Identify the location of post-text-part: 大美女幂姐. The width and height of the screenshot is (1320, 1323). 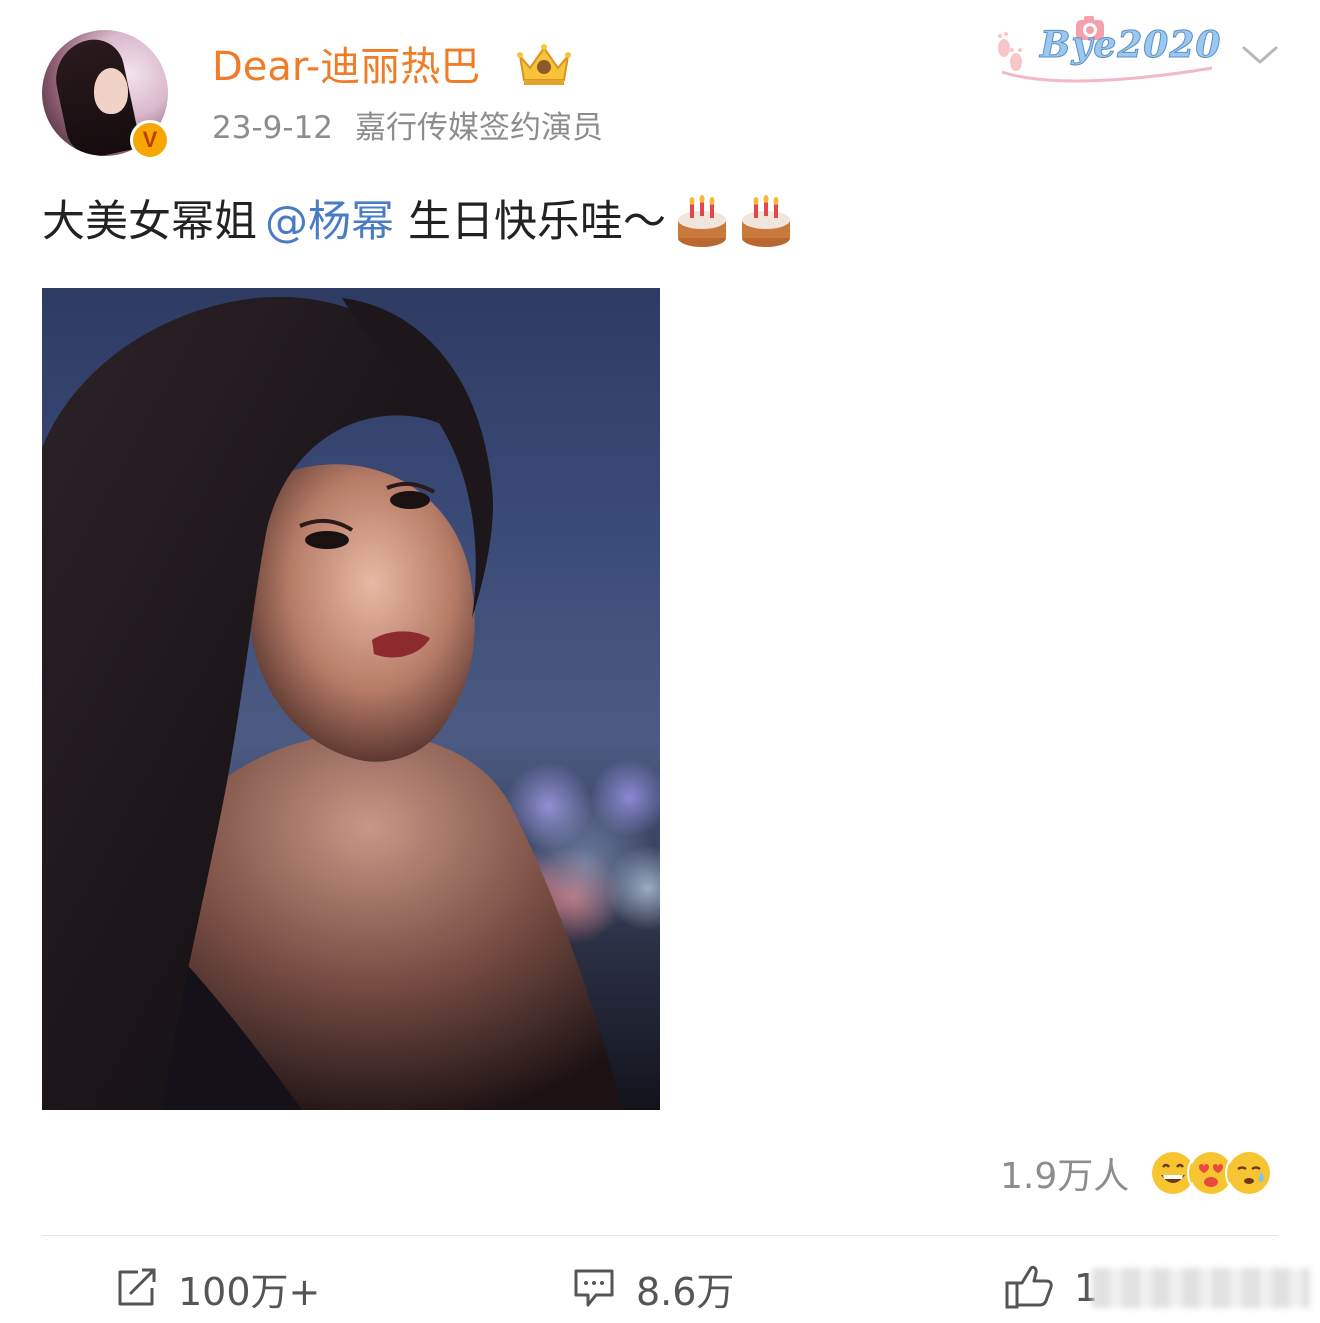
(149, 222).